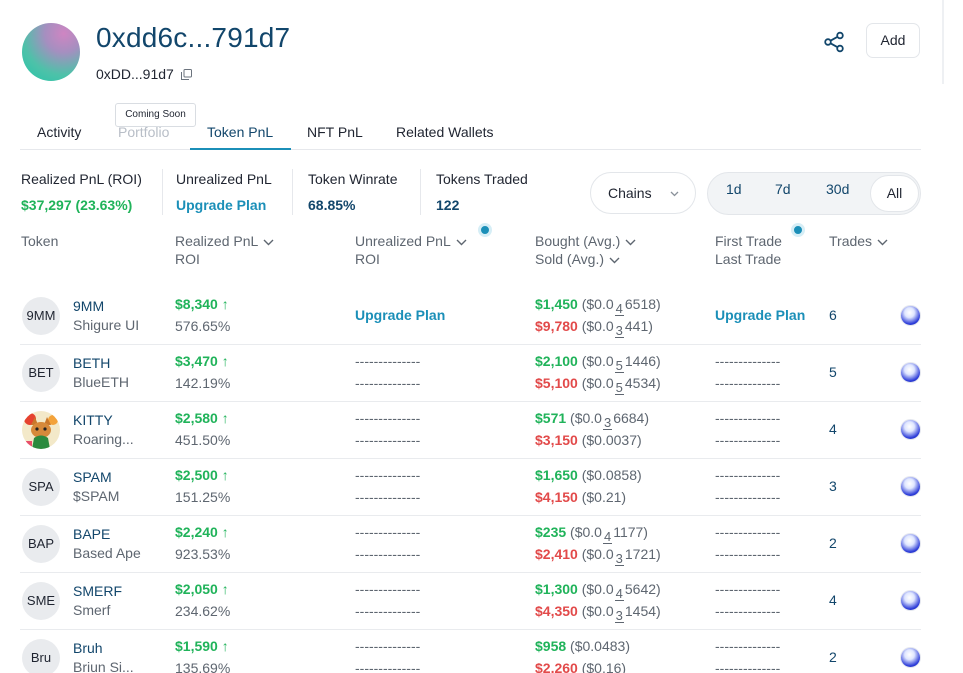 The image size is (963, 673). Describe the element at coordinates (577, 259) in the screenshot. I see `col-sold-header: Sold (Avg.)` at that location.